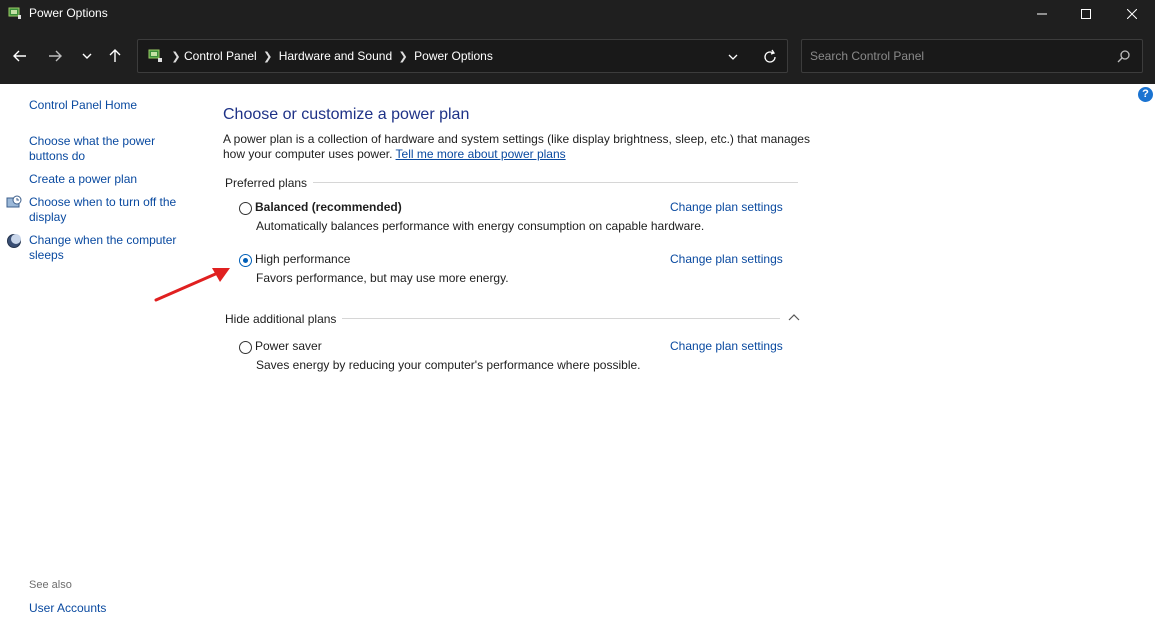 This screenshot has height=634, width=1155. I want to click on plan-name-balanced: Balanced (recommended), so click(328, 207).